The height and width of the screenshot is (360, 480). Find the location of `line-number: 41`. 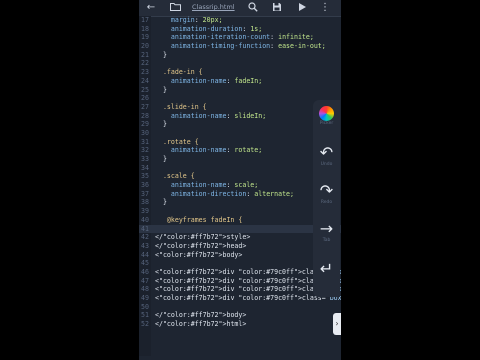

line-number: 41 is located at coordinates (145, 228).